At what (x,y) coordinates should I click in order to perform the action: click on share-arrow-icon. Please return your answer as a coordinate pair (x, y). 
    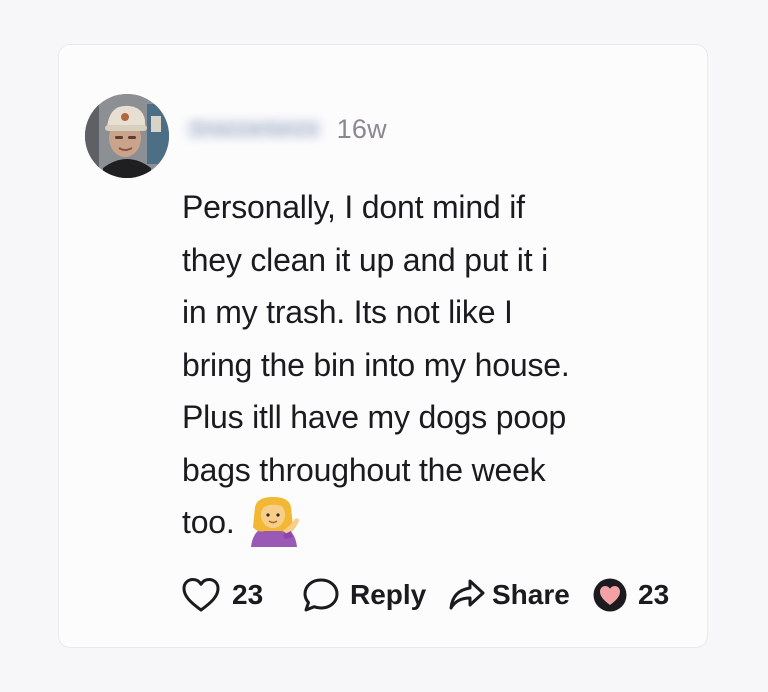
    Looking at the image, I should click on (467, 594).